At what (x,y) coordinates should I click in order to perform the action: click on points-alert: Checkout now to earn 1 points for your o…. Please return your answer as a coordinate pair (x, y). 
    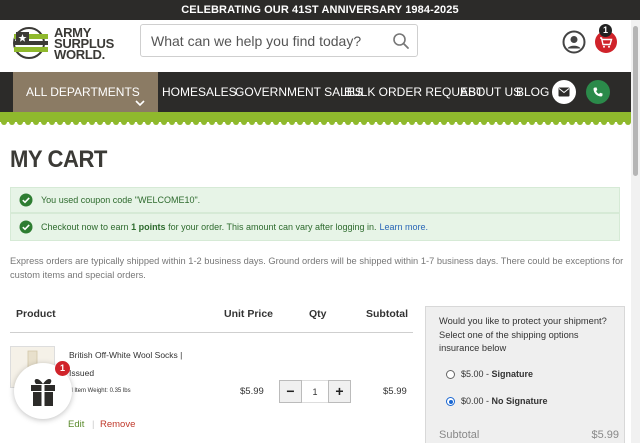
    Looking at the image, I should click on (315, 227).